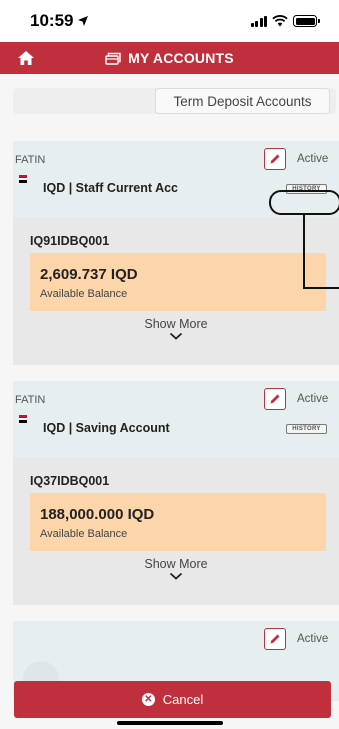 The image size is (339, 729). I want to click on account-name: IQD | Staff Current Acc, so click(110, 188).